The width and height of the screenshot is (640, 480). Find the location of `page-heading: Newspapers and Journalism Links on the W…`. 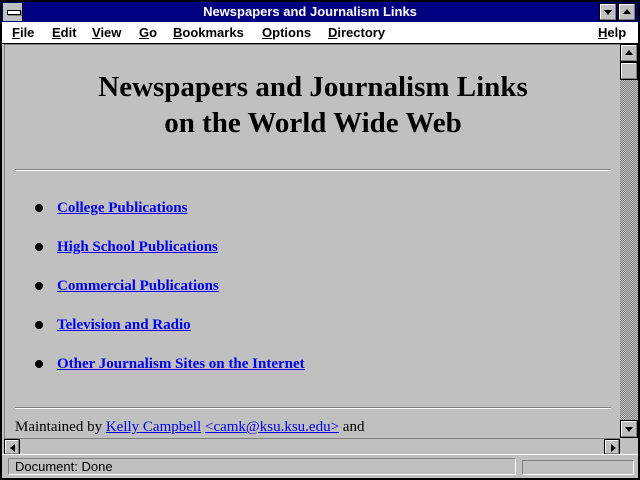

page-heading: Newspapers and Journalism Links on the W… is located at coordinates (312, 105).